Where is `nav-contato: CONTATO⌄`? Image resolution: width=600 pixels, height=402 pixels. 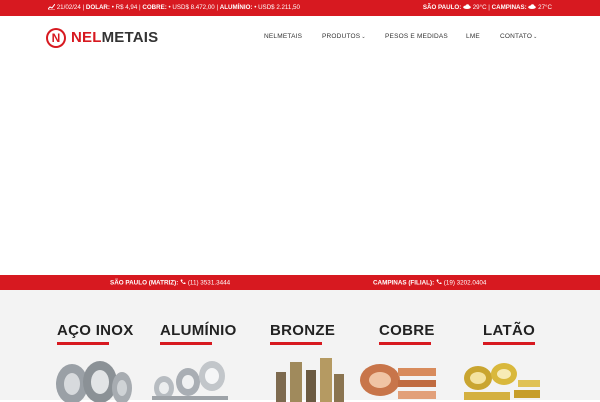 nav-contato: CONTATO⌄ is located at coordinates (519, 36).